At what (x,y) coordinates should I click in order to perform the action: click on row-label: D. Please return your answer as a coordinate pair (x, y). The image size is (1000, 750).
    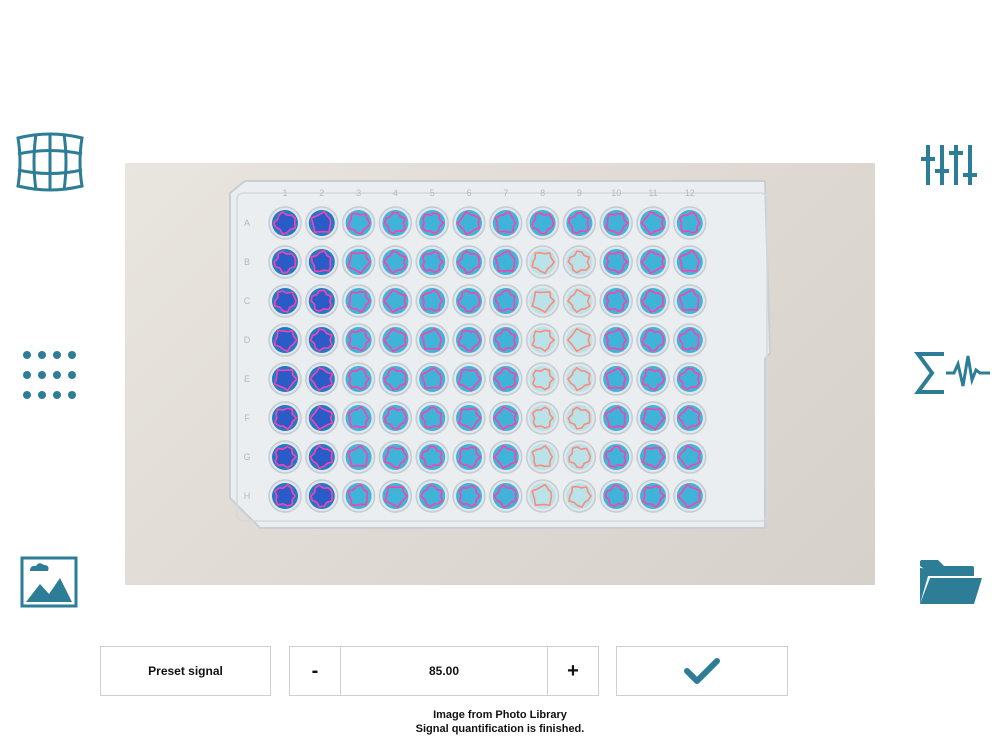
    Looking at the image, I should click on (247, 340).